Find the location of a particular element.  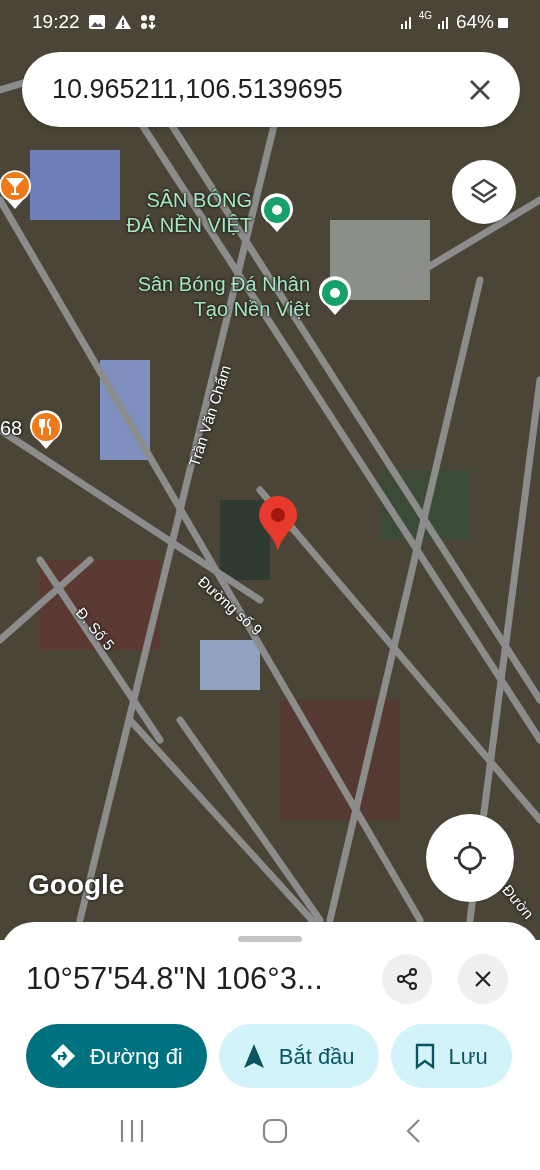

street-label: Trần Văn Chẩm is located at coordinates (209, 416).